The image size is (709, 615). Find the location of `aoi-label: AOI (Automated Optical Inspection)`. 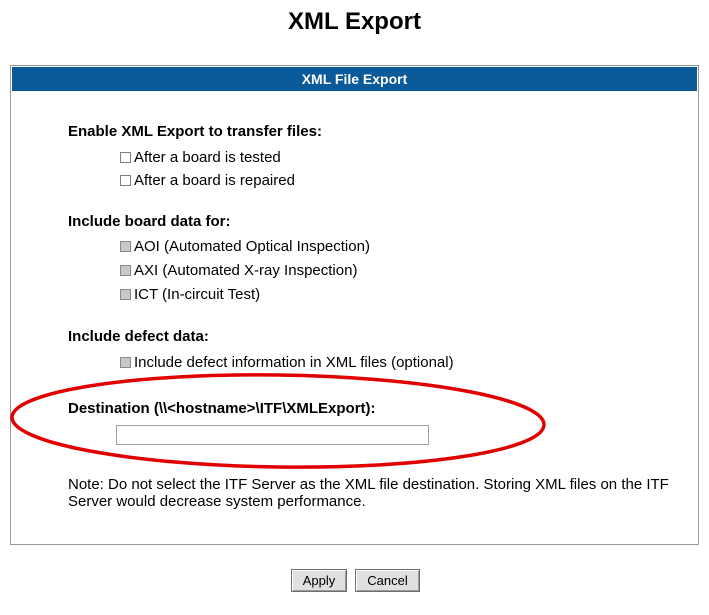

aoi-label: AOI (Automated Optical Inspection) is located at coordinates (252, 246).